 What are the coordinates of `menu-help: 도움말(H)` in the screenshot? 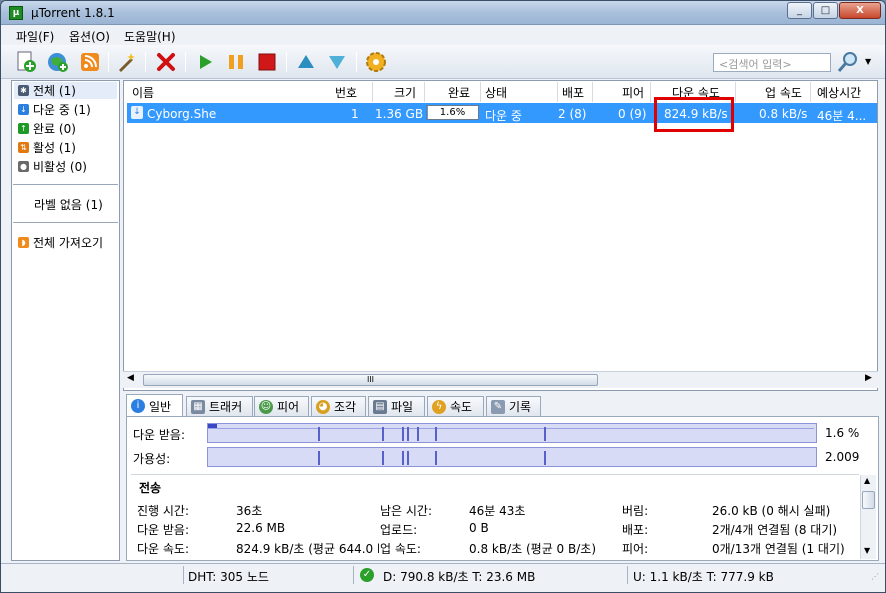 It's located at (150, 36).